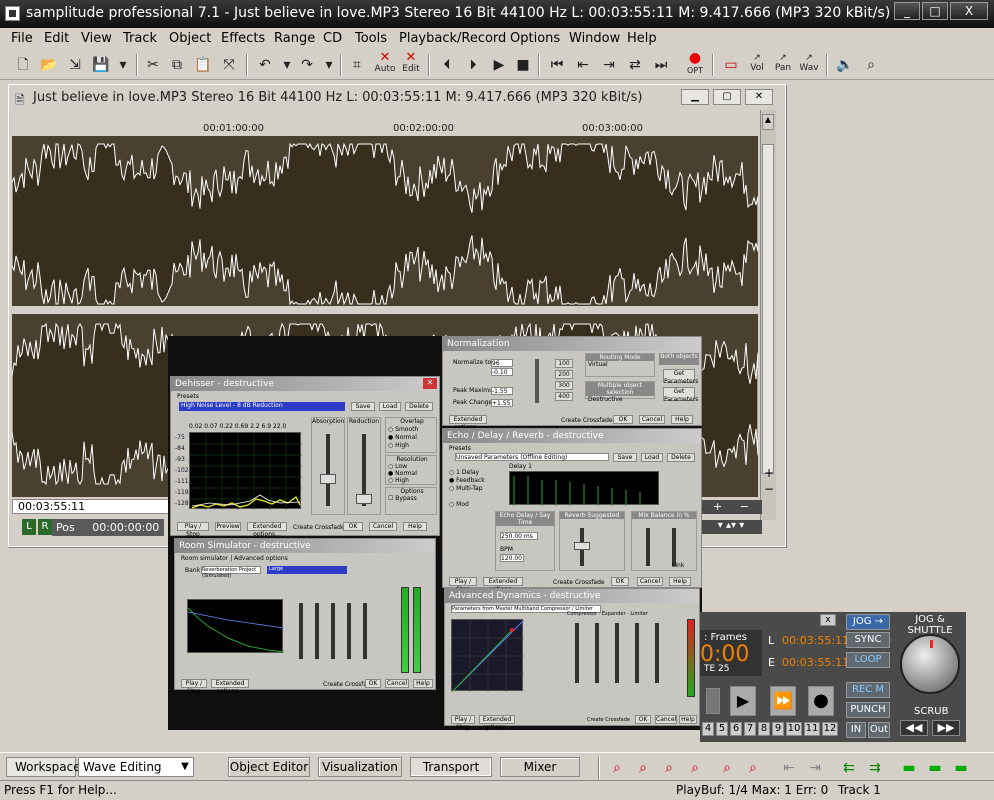  I want to click on range-left-icon: ⇤, so click(583, 65).